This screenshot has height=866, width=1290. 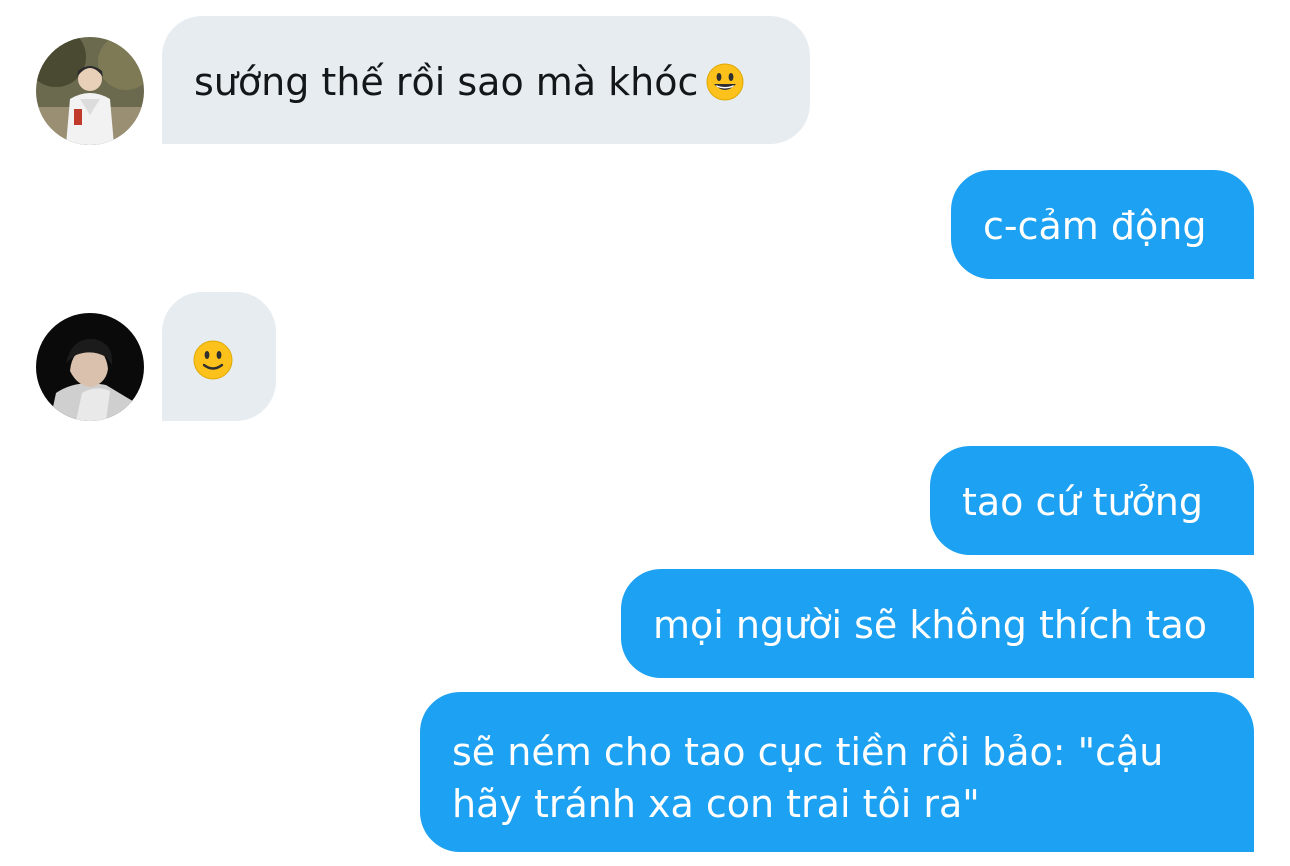 What do you see at coordinates (446, 82) in the screenshot?
I see `message-text: sướng thế rồi sao mà khóc` at bounding box center [446, 82].